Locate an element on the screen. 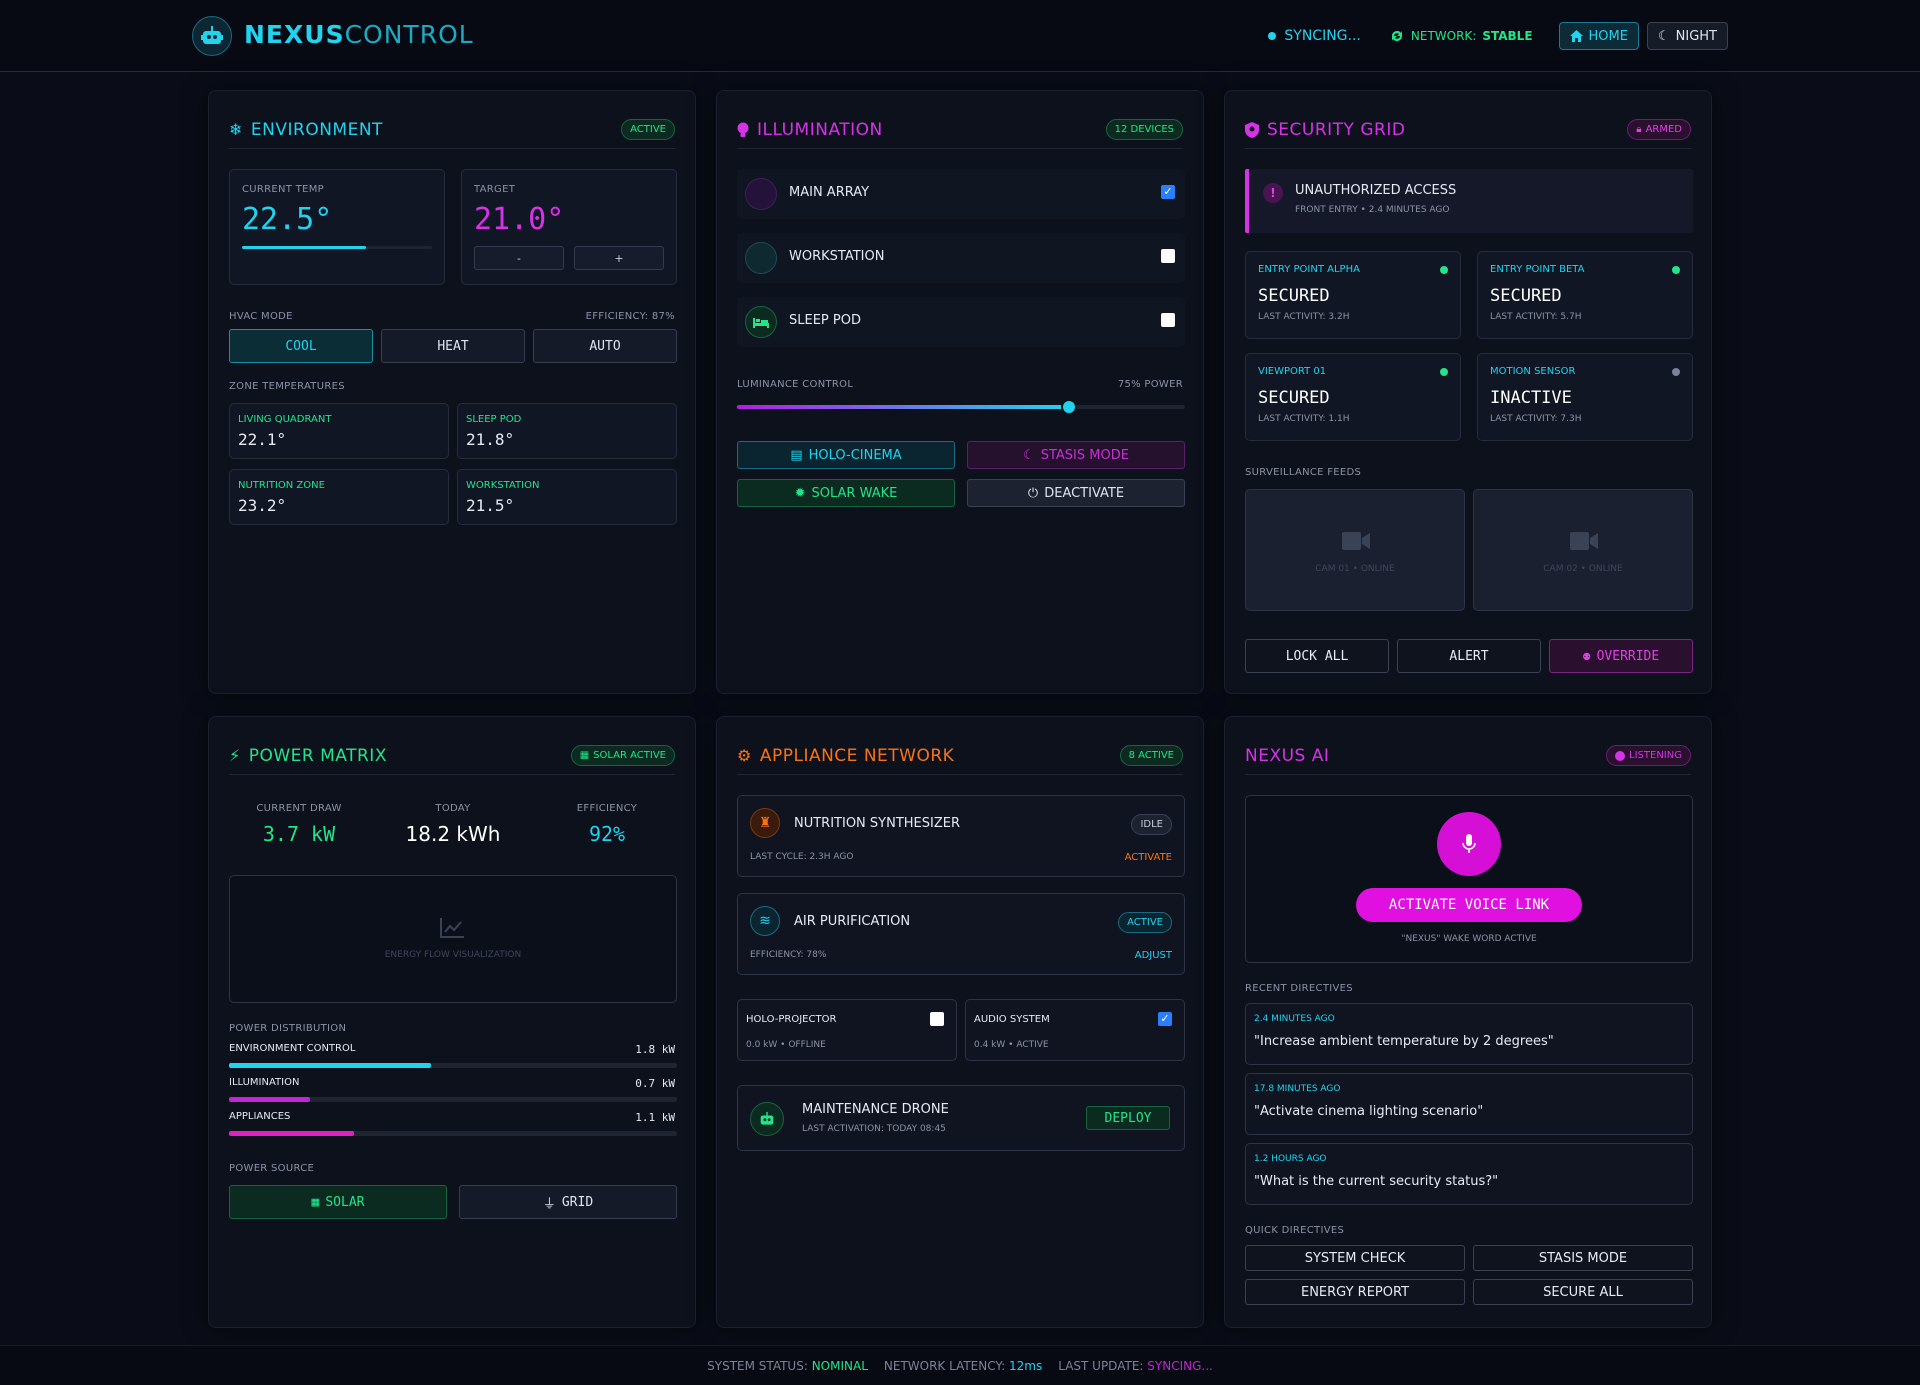 Image resolution: width=1920 pixels, height=1385 pixels. hvac-heat-button: HEAT is located at coordinates (453, 346).